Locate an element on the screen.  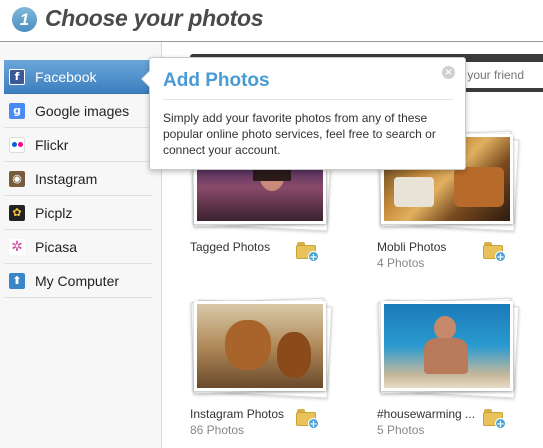
sidebar-item-instagram: ◉ Instagram is located at coordinates (78, 179).